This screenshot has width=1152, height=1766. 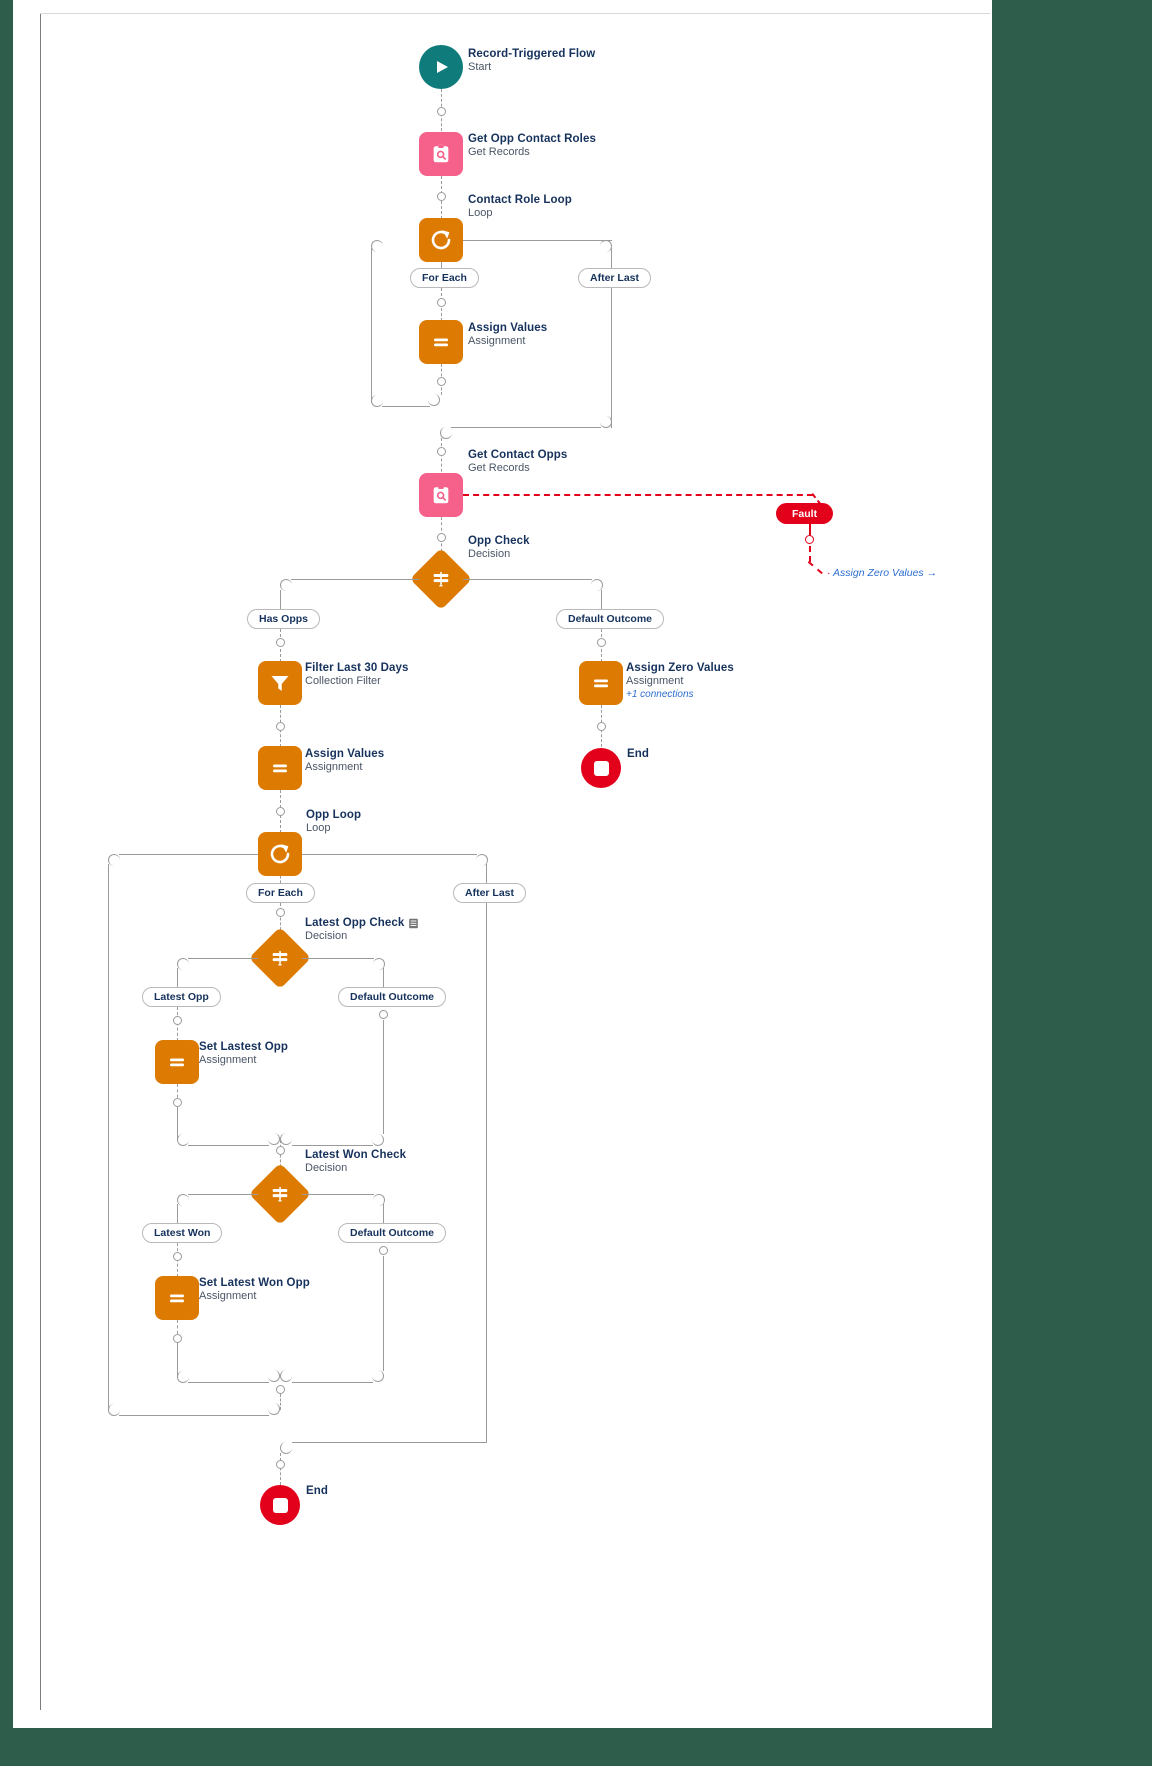 What do you see at coordinates (317, 1491) in the screenshot?
I see `node-end-2-label: End` at bounding box center [317, 1491].